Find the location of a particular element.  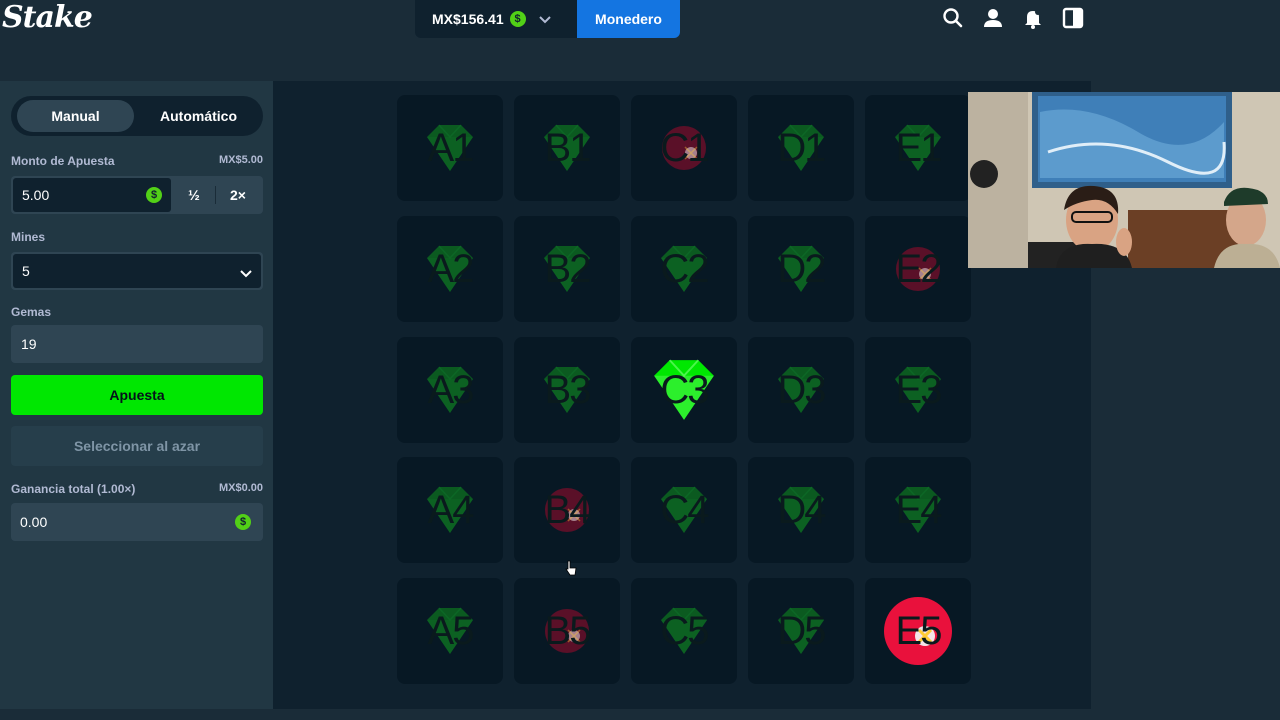

mines-select-inner: 5 is located at coordinates (137, 271).